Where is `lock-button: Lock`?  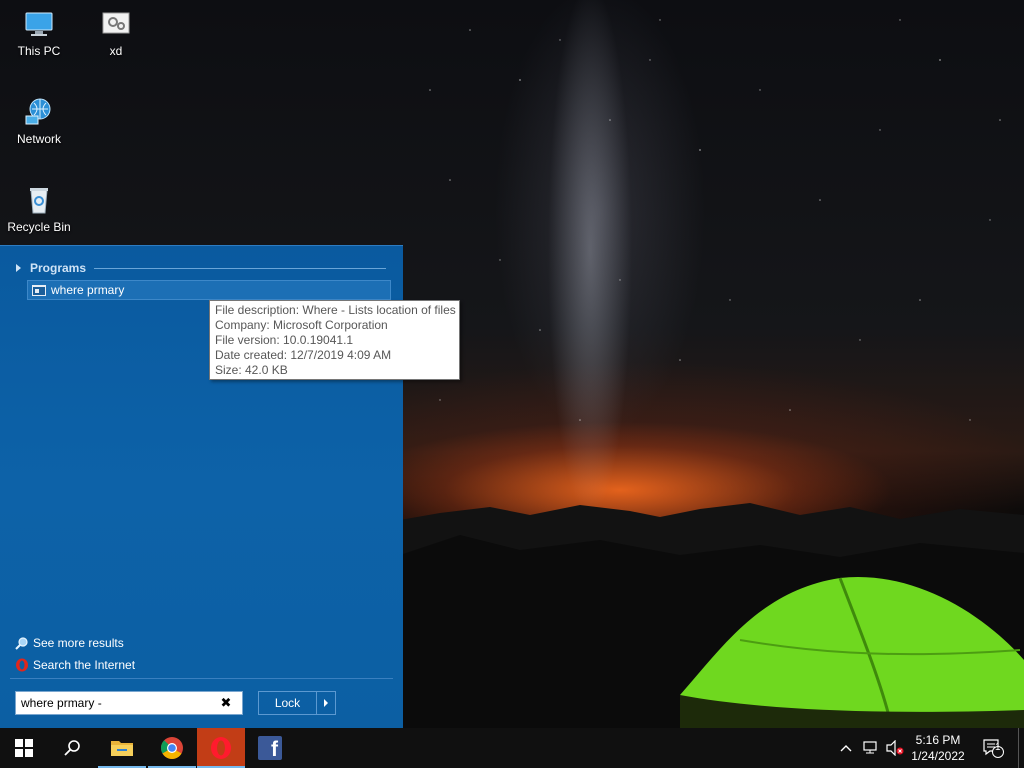
lock-button: Lock is located at coordinates (288, 703).